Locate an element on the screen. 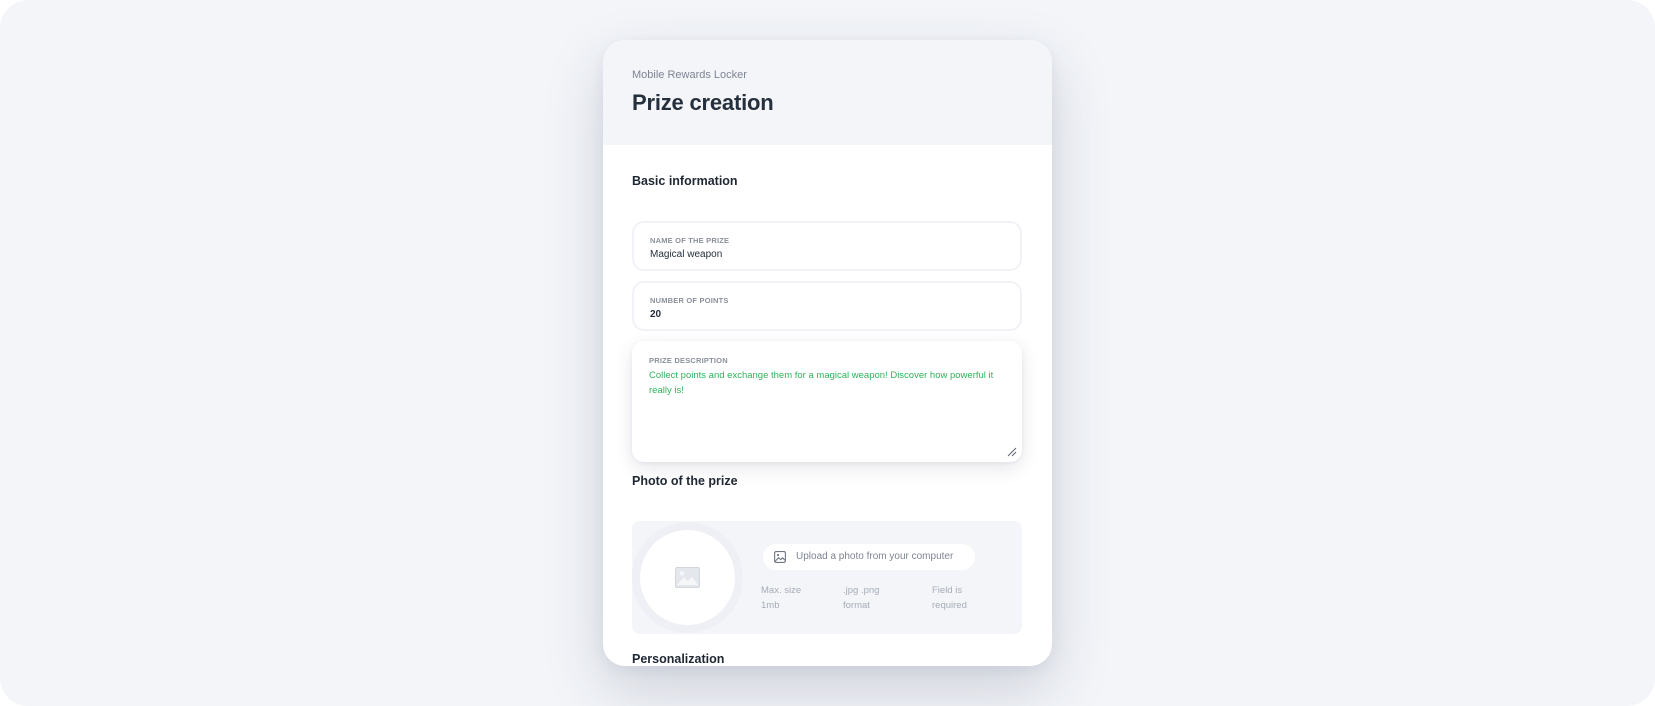 This screenshot has height=706, width=1655. section-title-photo: Photo of the prize is located at coordinates (685, 481).